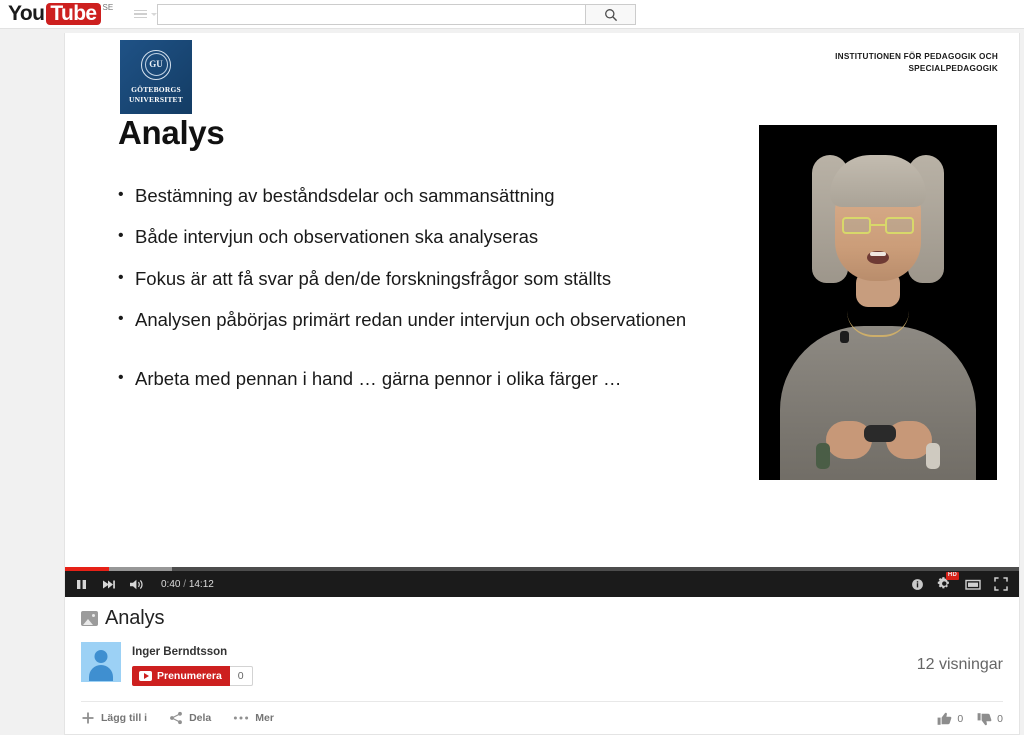  What do you see at coordinates (156, 89) in the screenshot?
I see `university-name-line1: GÖTEBORGS` at bounding box center [156, 89].